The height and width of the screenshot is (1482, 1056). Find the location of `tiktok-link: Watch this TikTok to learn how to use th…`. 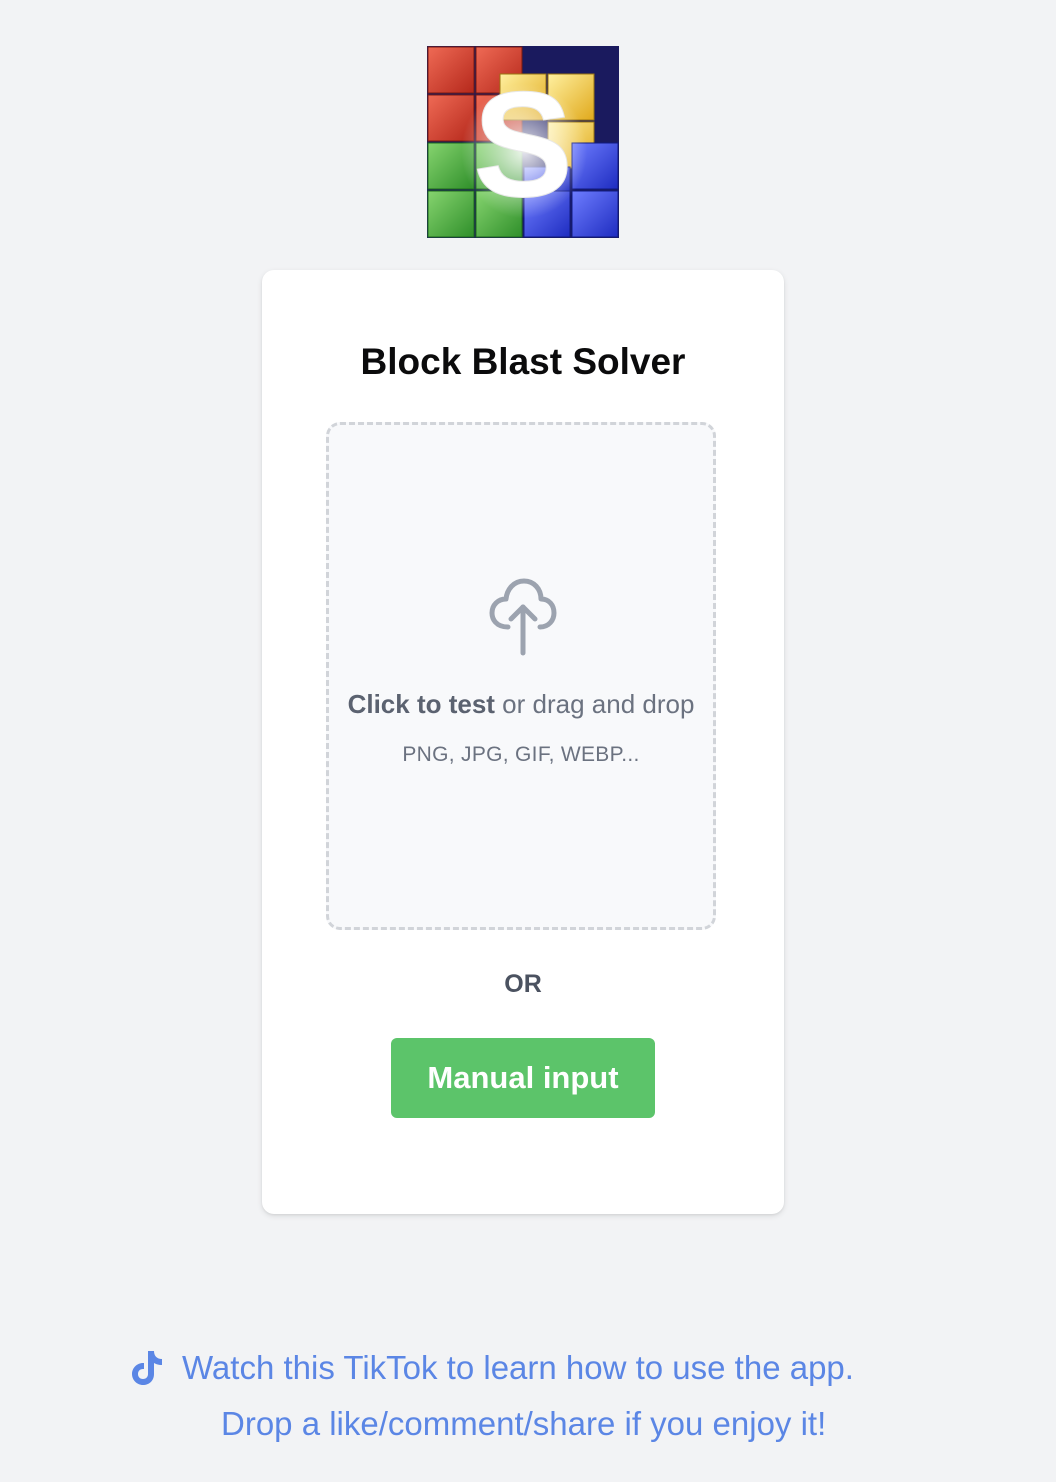

tiktok-link: Watch this TikTok to learn how to use th… is located at coordinates (518, 1368).